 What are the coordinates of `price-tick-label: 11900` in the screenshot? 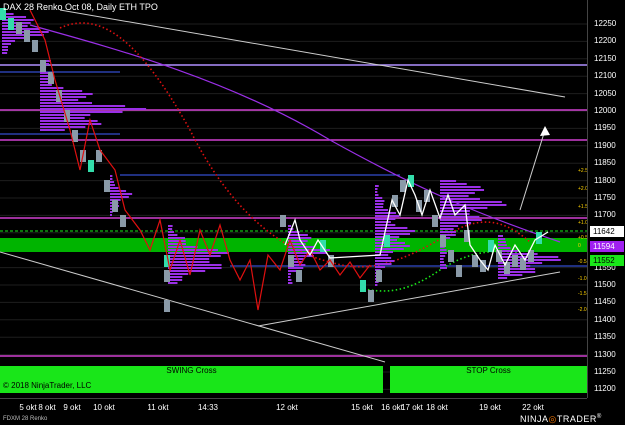 It's located at (605, 145).